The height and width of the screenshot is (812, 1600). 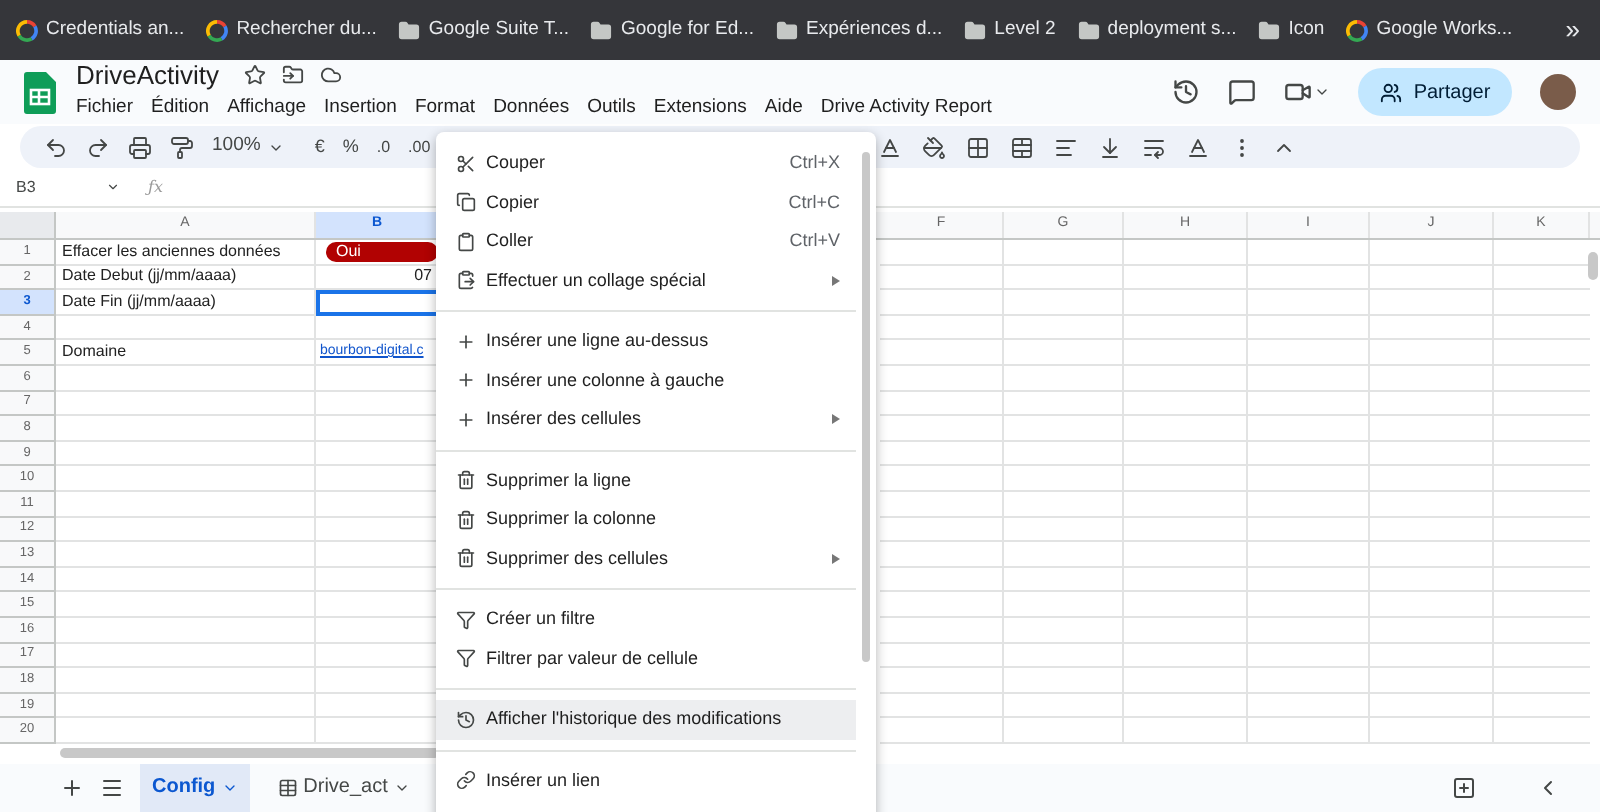 I want to click on menu-item: Fichier, so click(x=105, y=109).